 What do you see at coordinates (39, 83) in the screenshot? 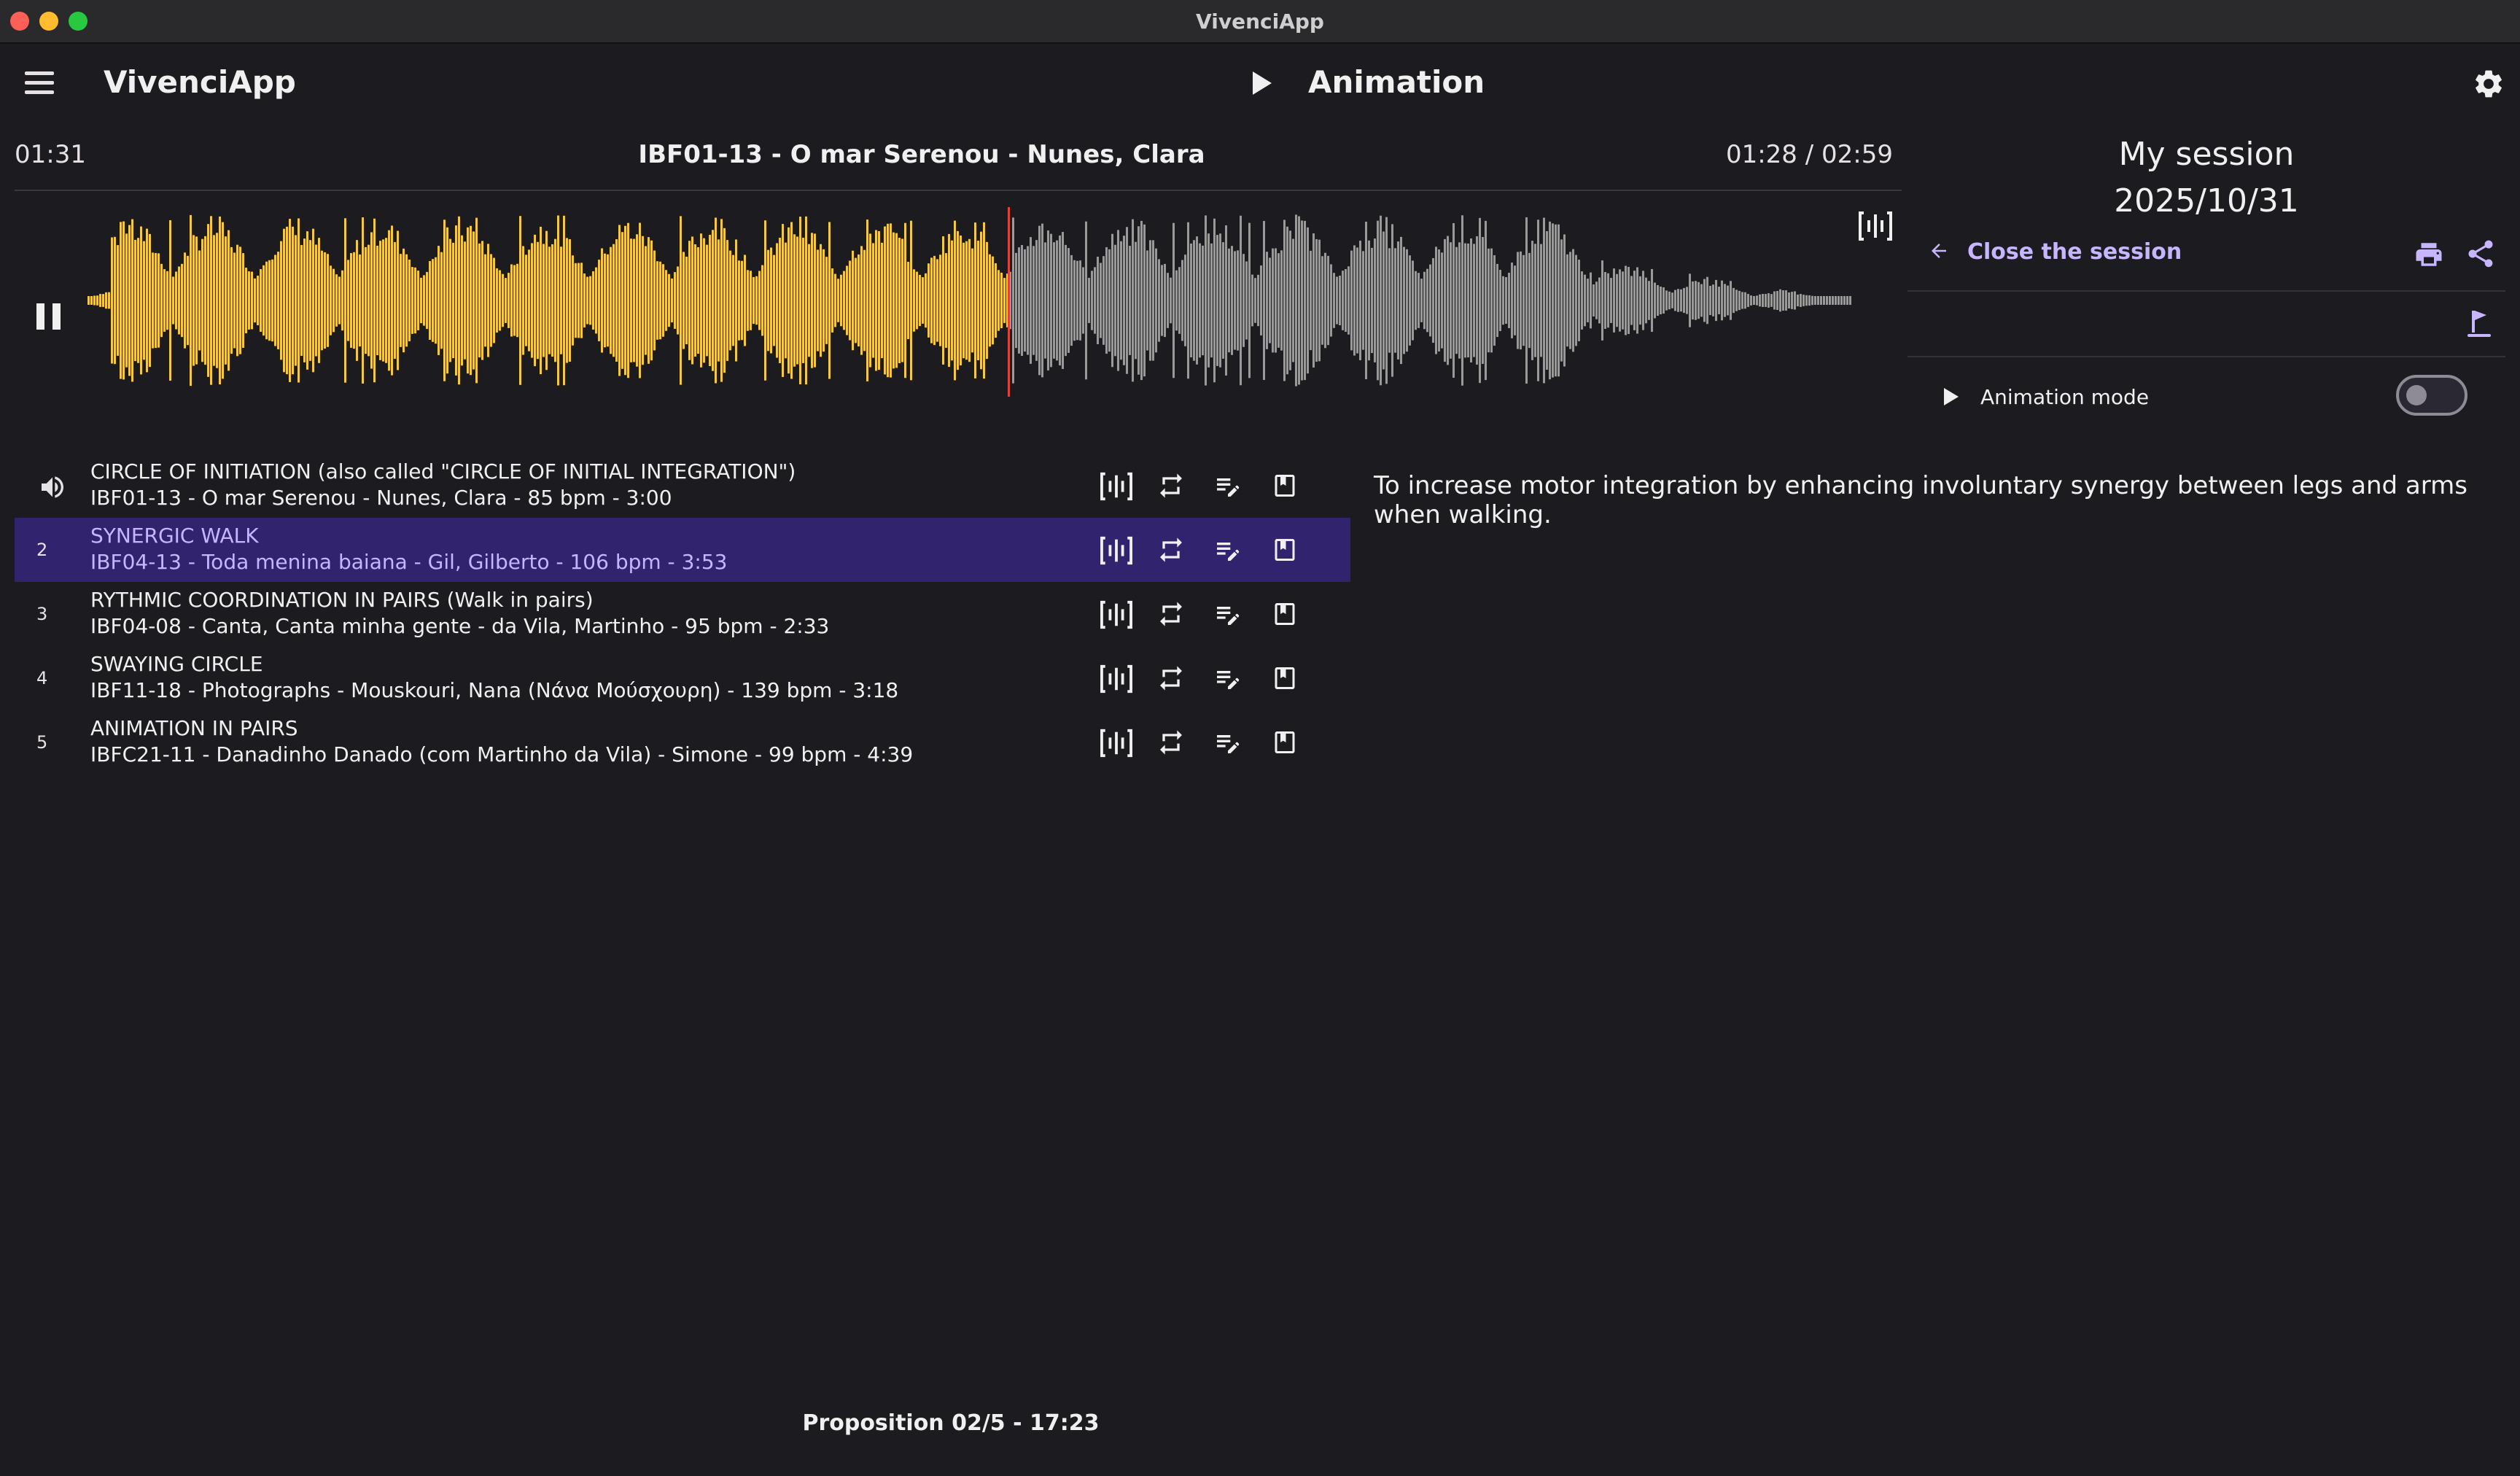
I see `menu-icon` at bounding box center [39, 83].